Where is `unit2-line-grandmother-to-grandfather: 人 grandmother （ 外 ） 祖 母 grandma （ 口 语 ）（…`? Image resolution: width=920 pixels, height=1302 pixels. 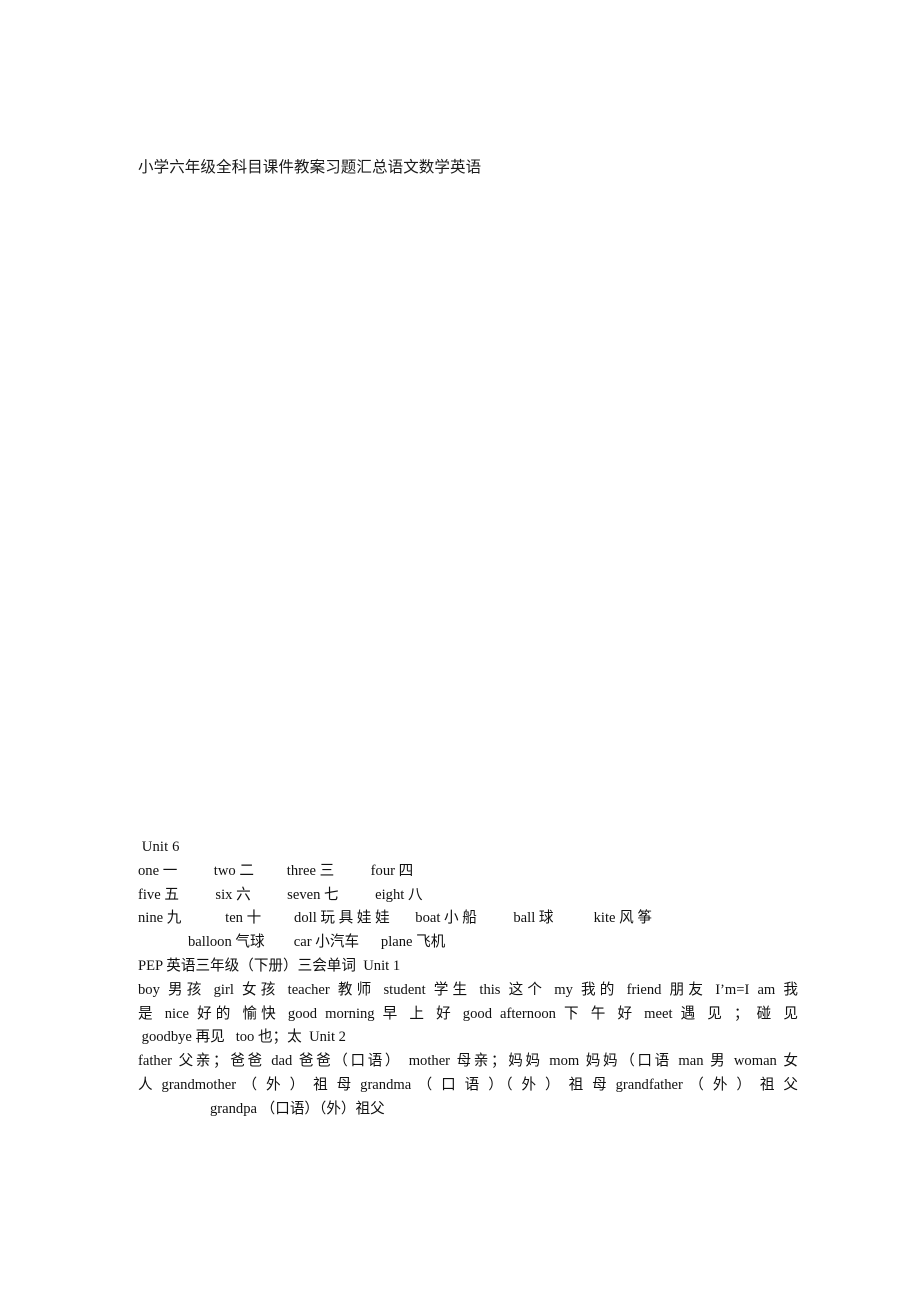 unit2-line-grandmother-to-grandfather: 人 grandmother （ 外 ） 祖 母 grandma （ 口 语 ）（… is located at coordinates (468, 1084).